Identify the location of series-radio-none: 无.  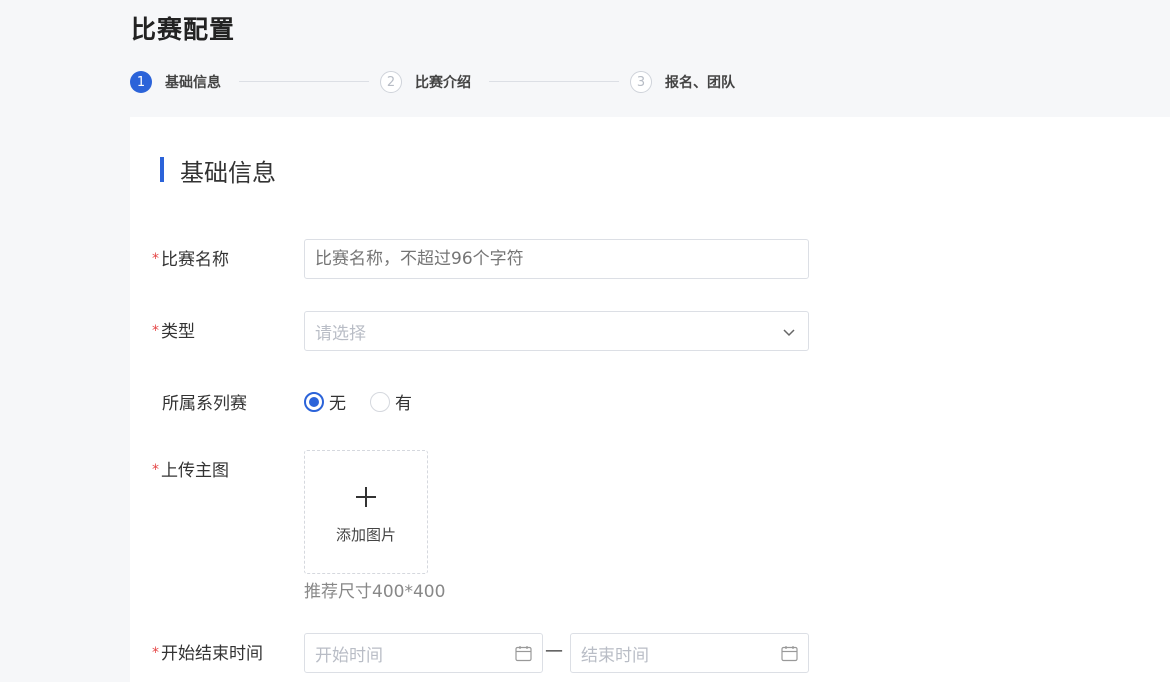
(325, 401).